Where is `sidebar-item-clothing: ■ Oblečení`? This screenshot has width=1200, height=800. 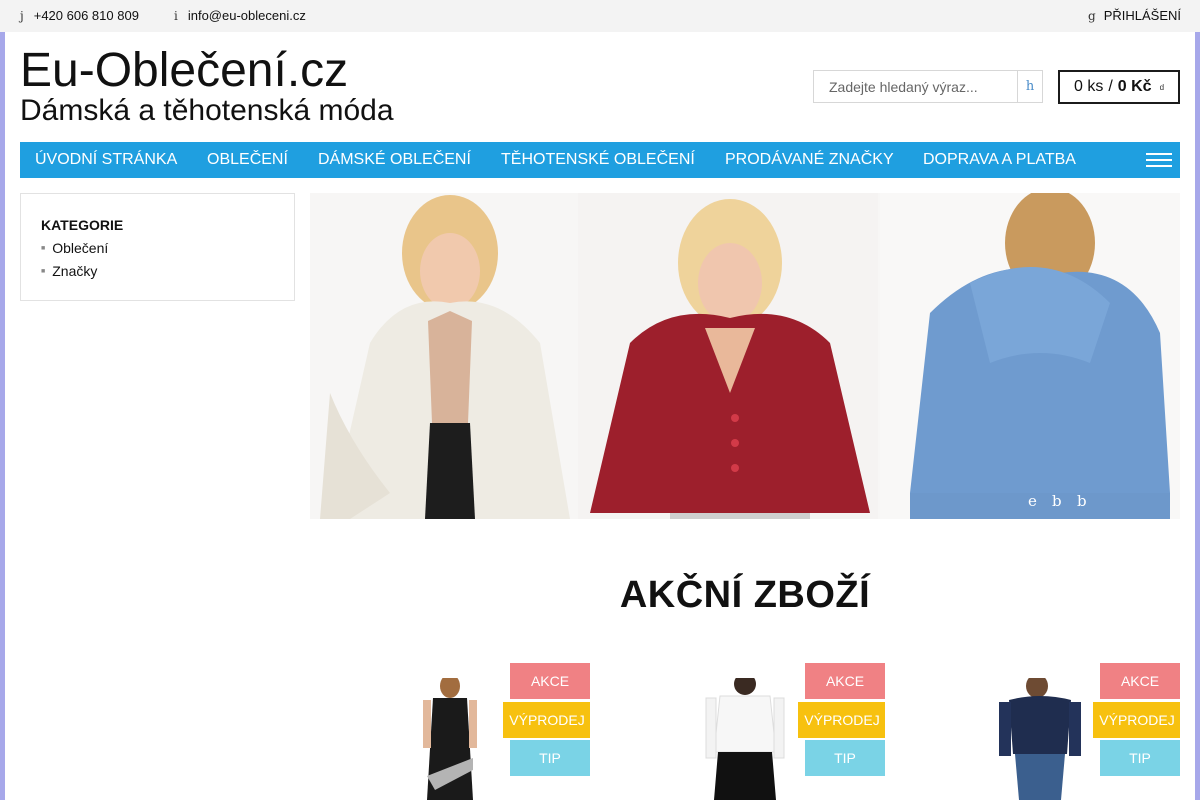 sidebar-item-clothing: ■ Oblečení is located at coordinates (74, 248).